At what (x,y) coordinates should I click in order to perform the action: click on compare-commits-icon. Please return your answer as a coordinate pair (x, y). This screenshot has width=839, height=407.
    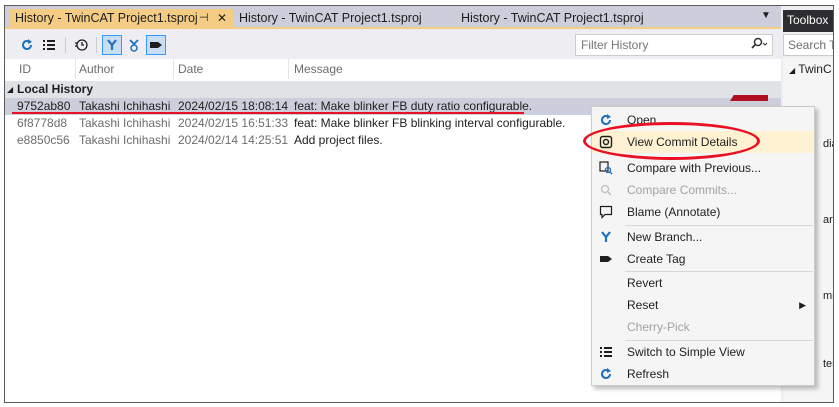
    Looking at the image, I should click on (606, 190).